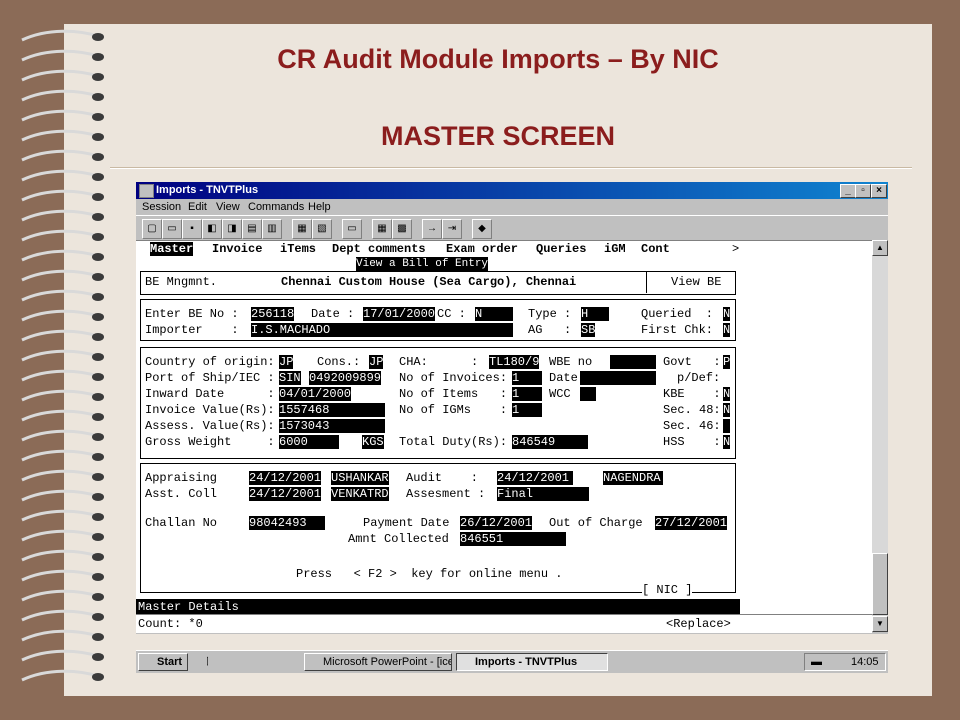  Describe the element at coordinates (561, 249) in the screenshot. I see `tab-queries: Queries` at that location.